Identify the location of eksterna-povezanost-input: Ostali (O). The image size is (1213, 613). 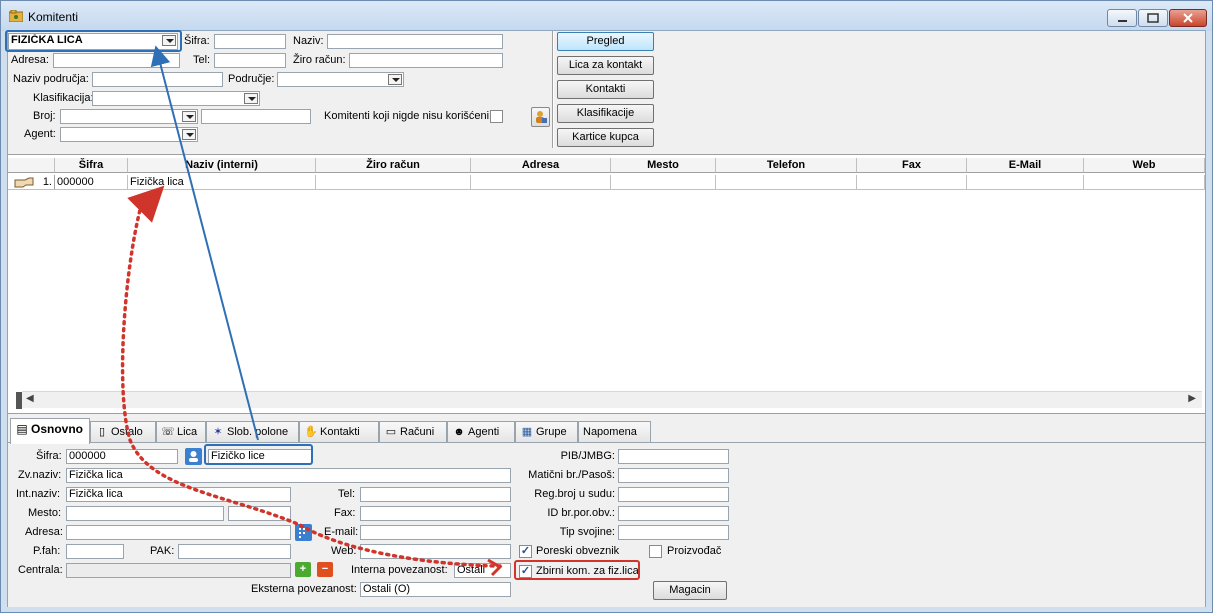
(435, 589).